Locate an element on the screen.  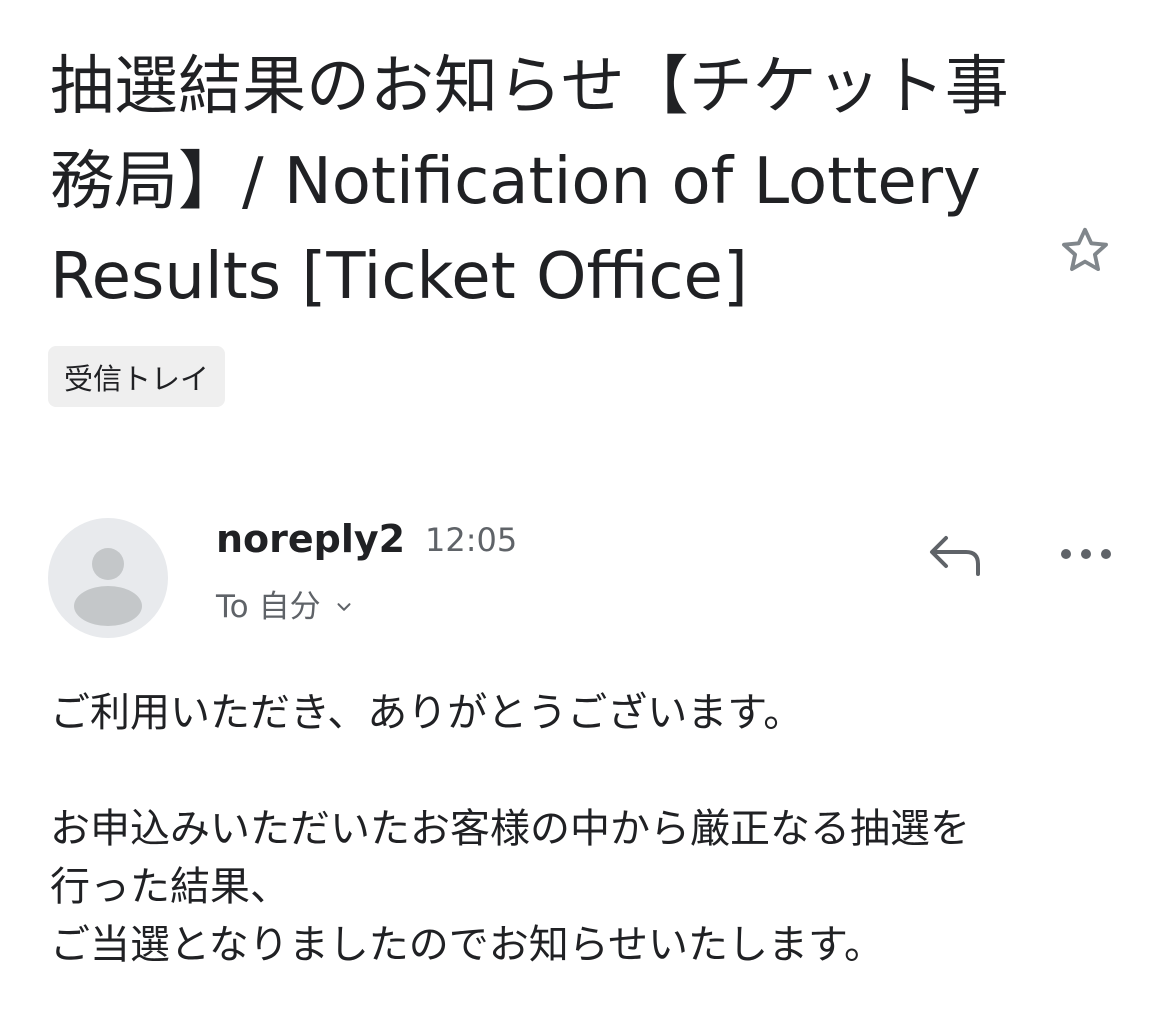
star-button is located at coordinates (1085, 251).